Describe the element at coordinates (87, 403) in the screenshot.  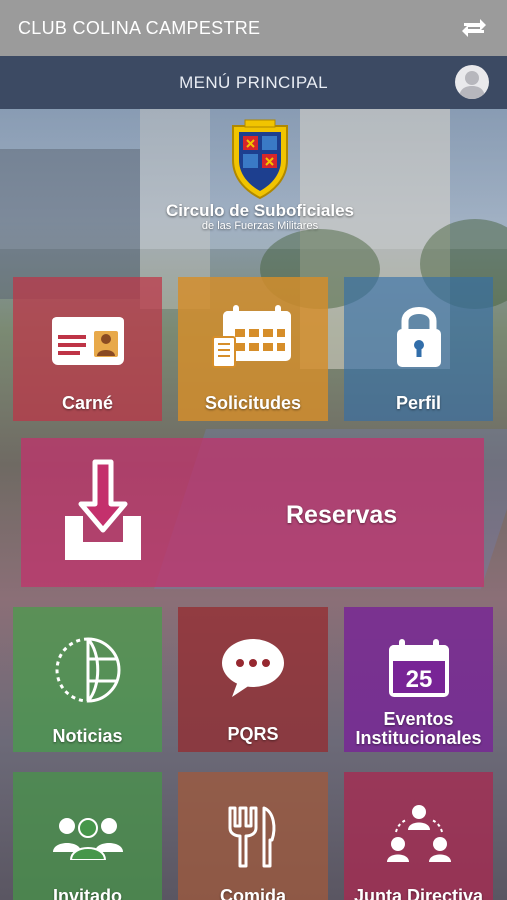
I see `tile-label: Carné` at that location.